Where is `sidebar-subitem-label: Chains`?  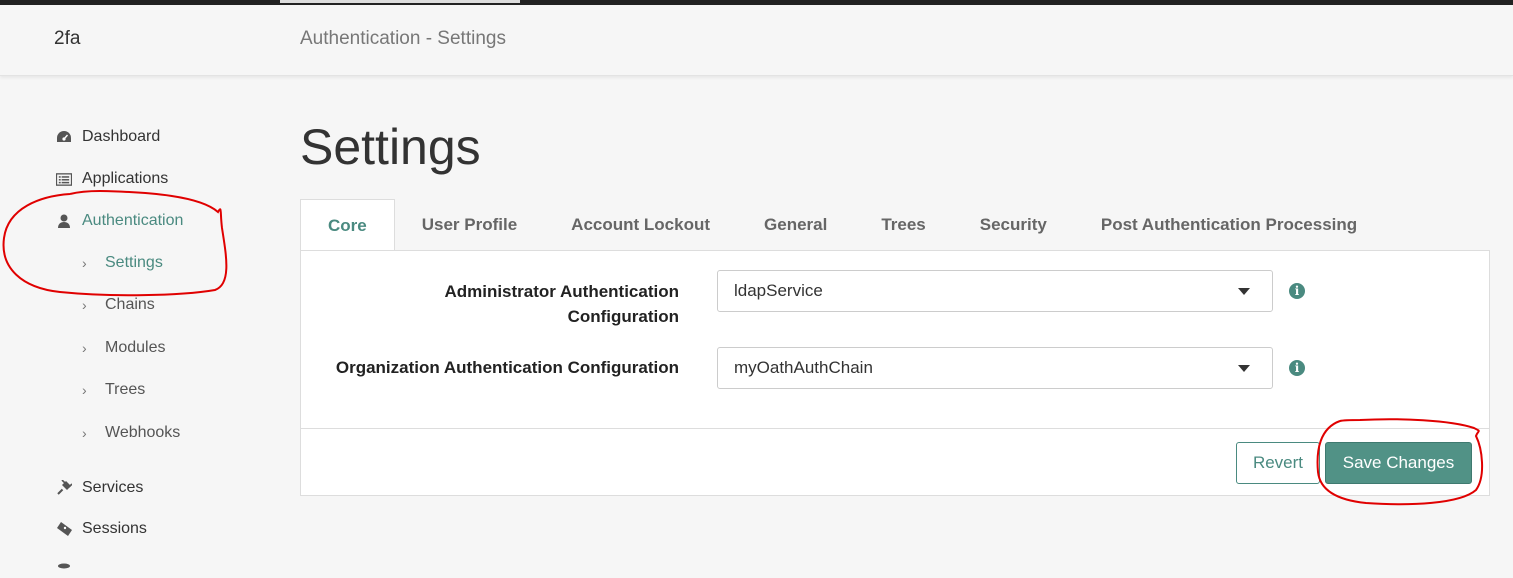
sidebar-subitem-label: Chains is located at coordinates (130, 304).